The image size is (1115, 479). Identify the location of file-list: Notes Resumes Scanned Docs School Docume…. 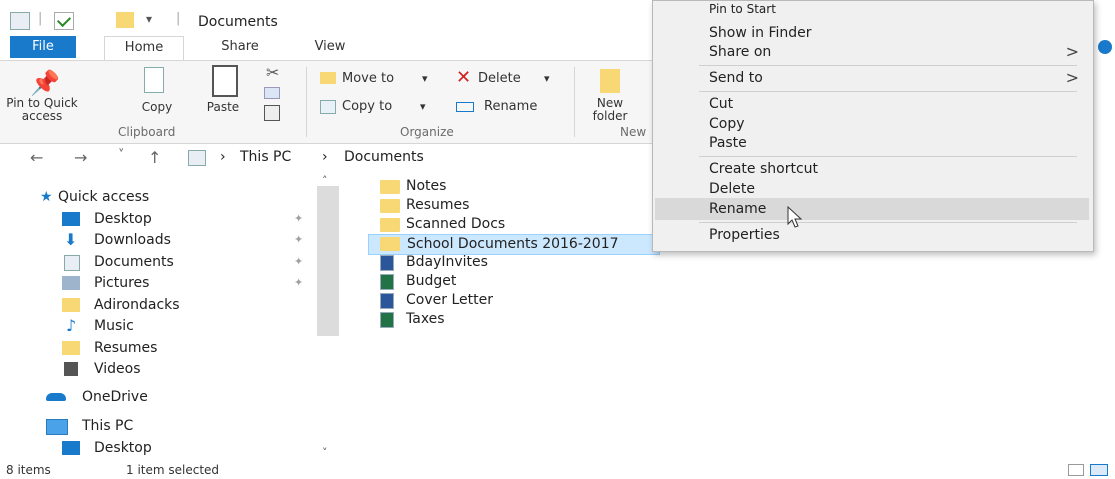
(510, 262).